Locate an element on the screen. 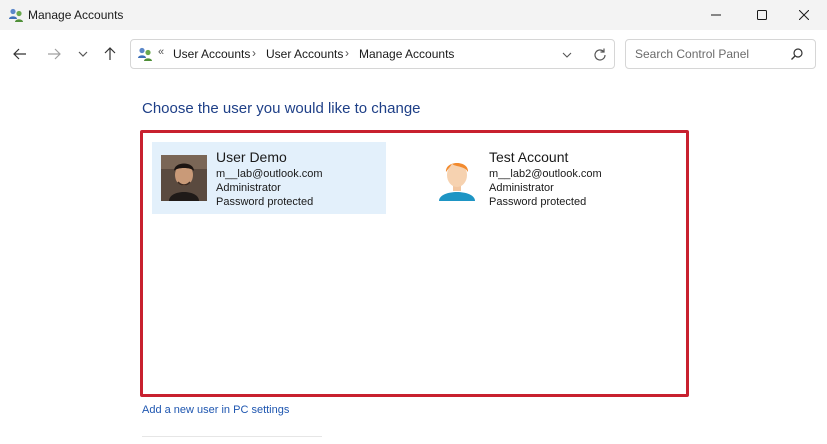 The width and height of the screenshot is (827, 444). minimize-icon is located at coordinates (716, 15).